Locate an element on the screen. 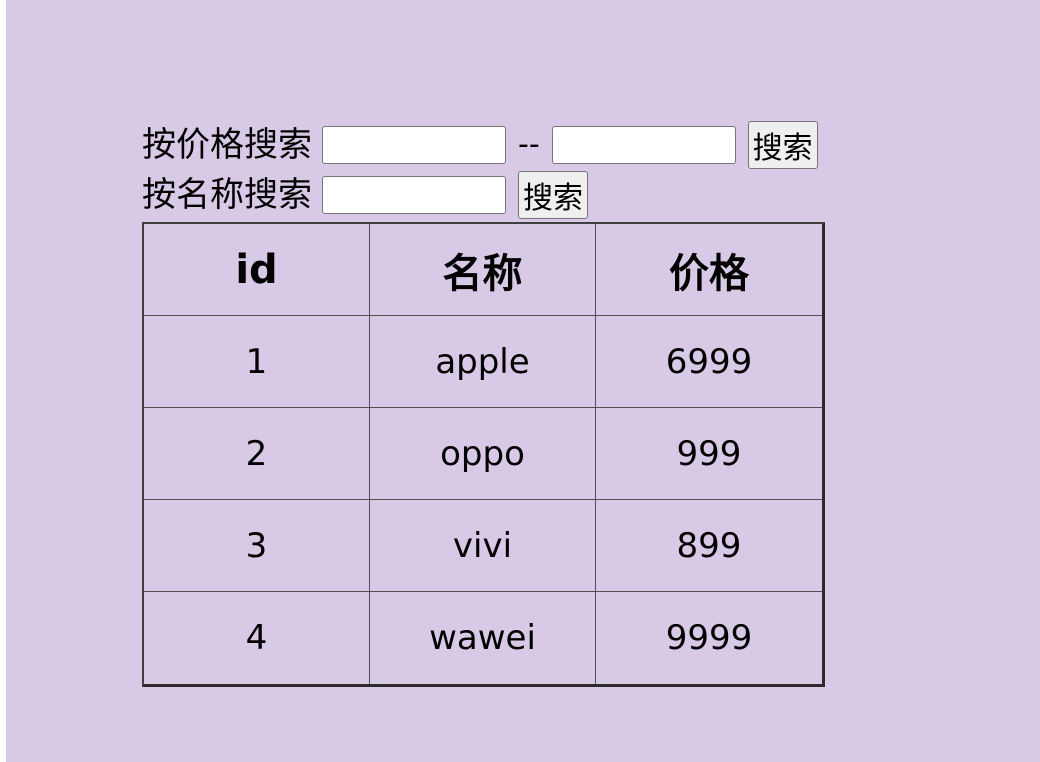  cell-price: 899 is located at coordinates (709, 546).